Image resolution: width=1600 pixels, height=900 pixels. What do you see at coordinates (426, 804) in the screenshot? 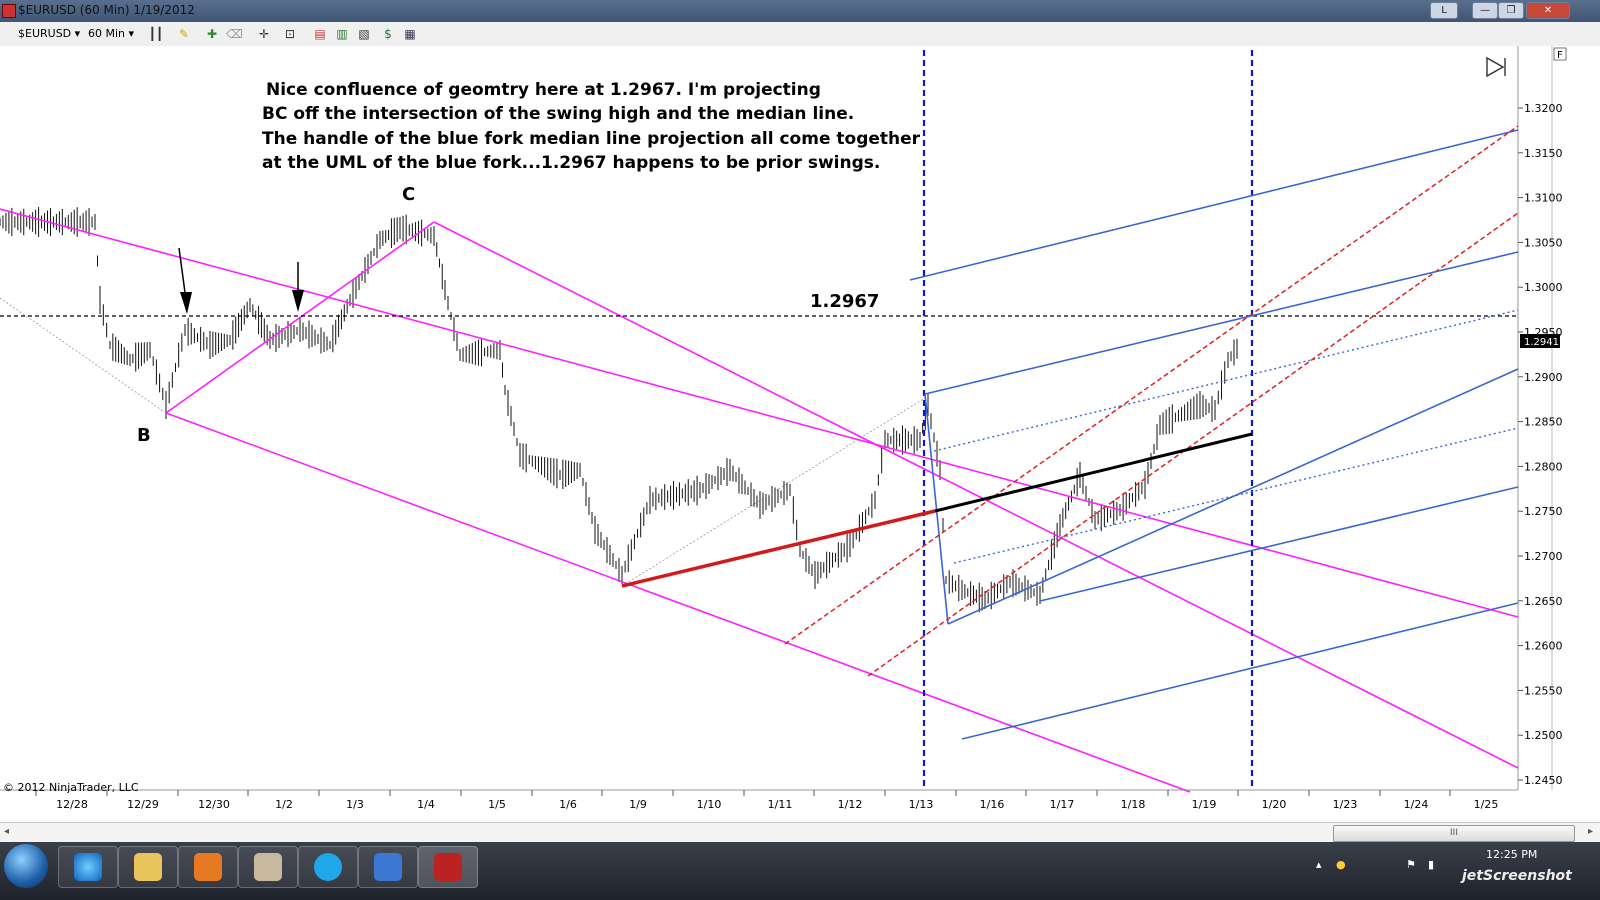
I see `x-tick-label: 1/4` at bounding box center [426, 804].